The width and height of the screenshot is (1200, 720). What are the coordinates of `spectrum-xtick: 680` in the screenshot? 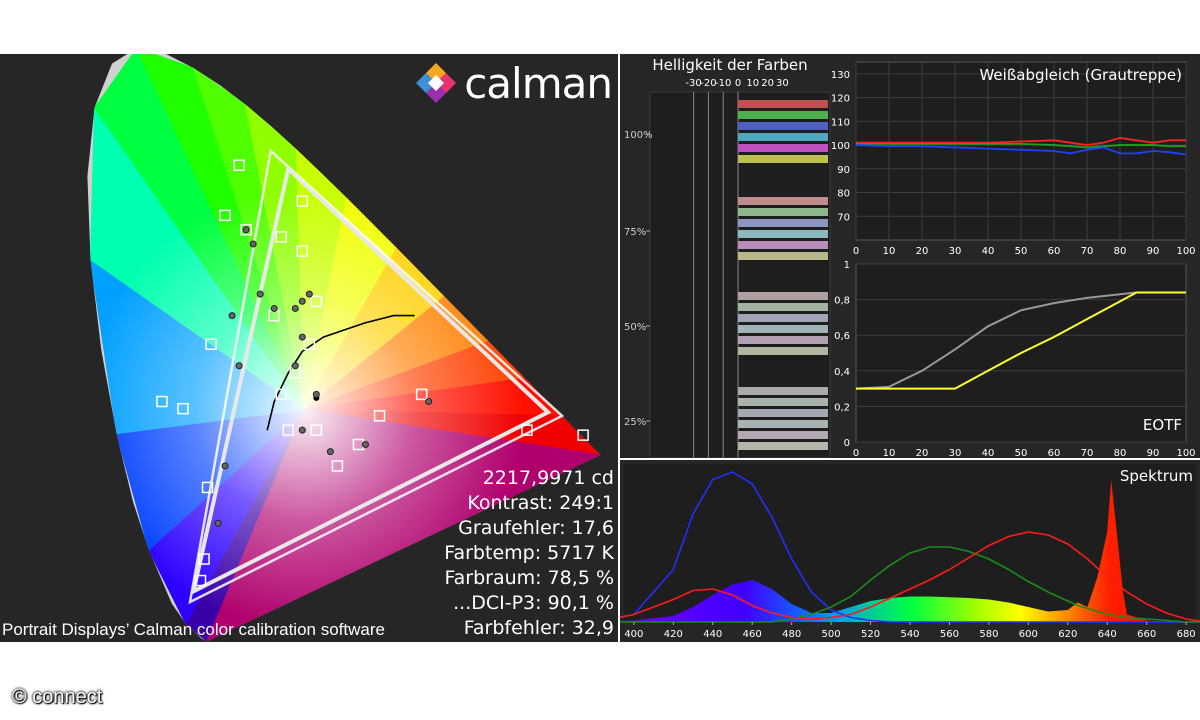 It's located at (1186, 634).